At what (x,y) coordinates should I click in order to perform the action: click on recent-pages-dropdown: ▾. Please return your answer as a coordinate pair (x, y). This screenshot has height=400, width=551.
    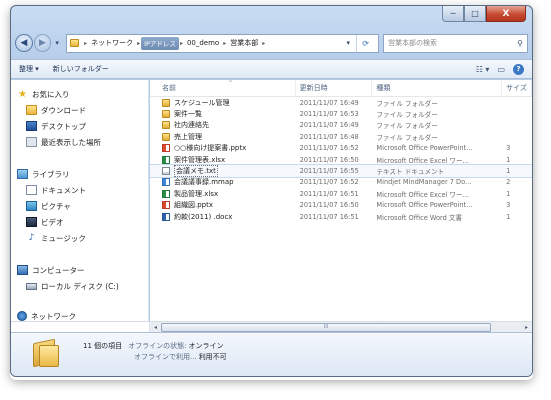
    Looking at the image, I should click on (57, 43).